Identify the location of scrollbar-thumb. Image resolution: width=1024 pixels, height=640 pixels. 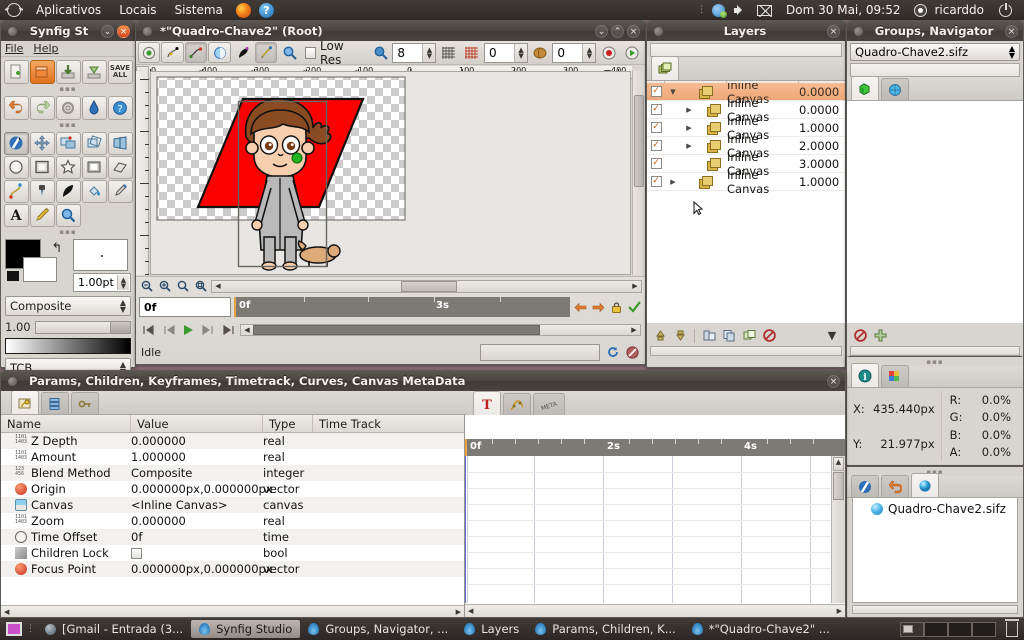
(397, 330).